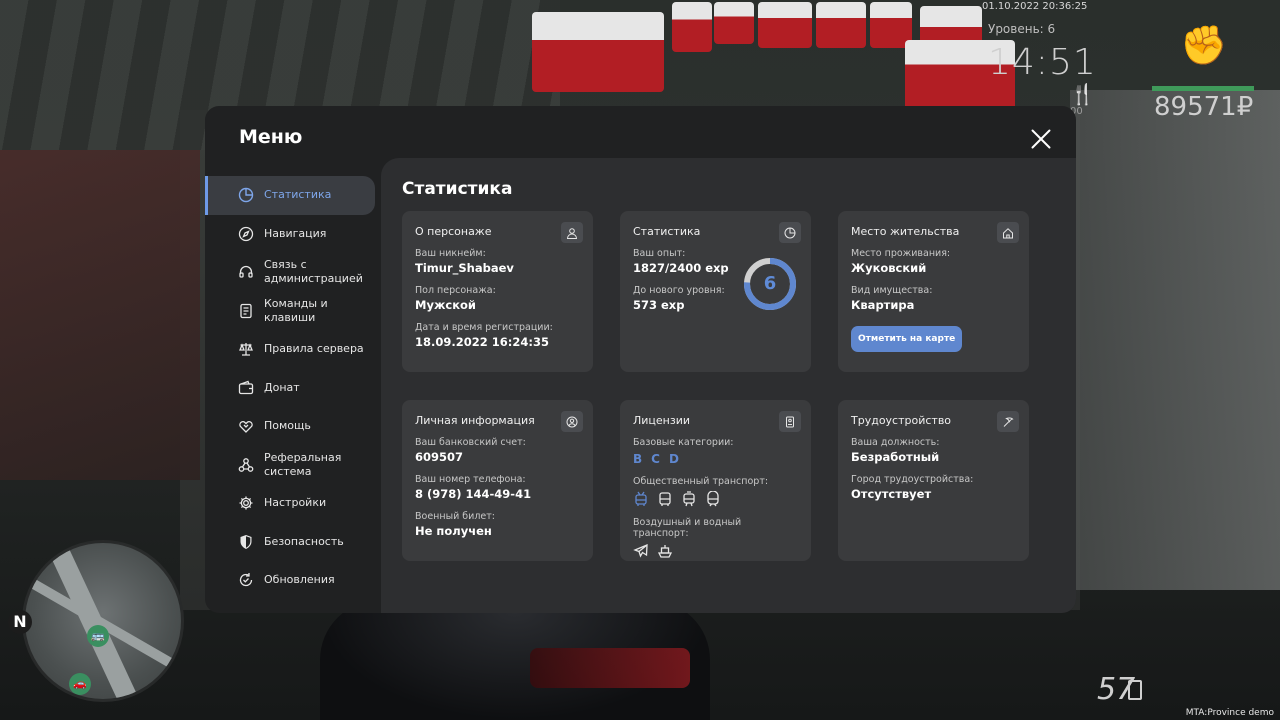 The image size is (1280, 720). I want to click on sidebar-item-updates: Обновления, so click(293, 580).